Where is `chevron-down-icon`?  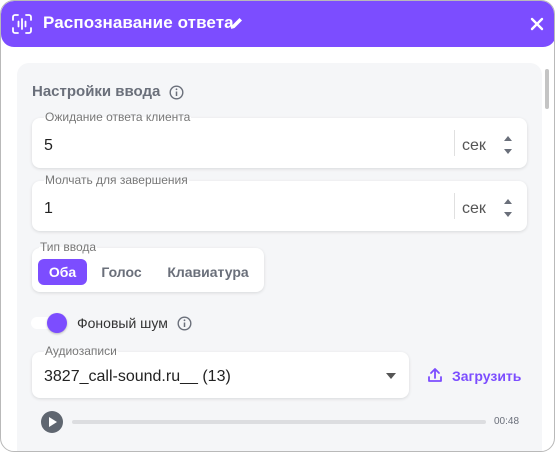 chevron-down-icon is located at coordinates (391, 376).